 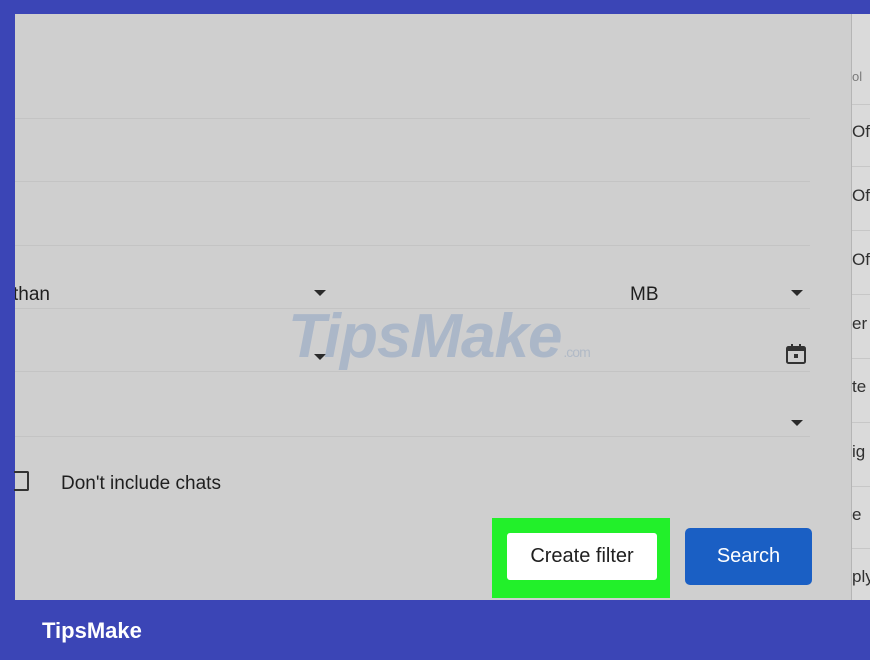 What do you see at coordinates (576, 352) in the screenshot?
I see `watermark-suffix: .com` at bounding box center [576, 352].